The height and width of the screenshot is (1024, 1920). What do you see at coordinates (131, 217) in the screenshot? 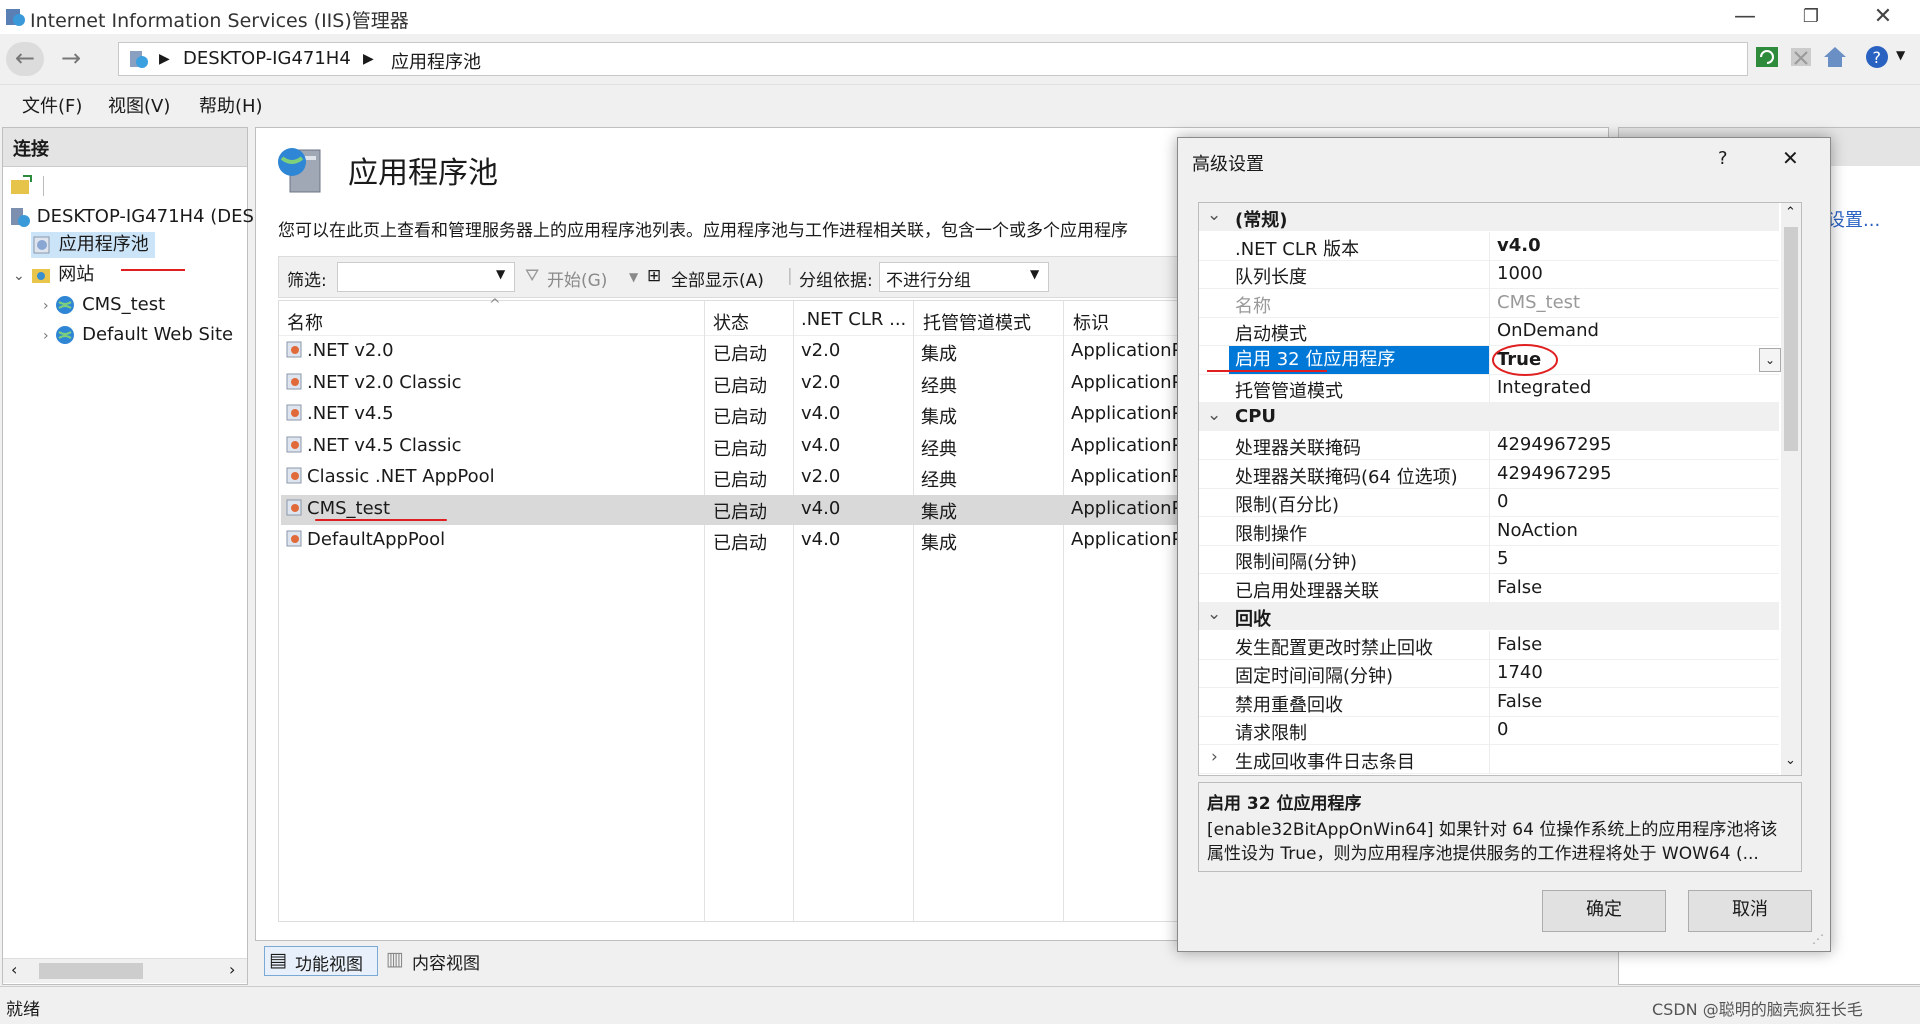
I see `tree-item-server: DESKTOP-IG471H4 (DES` at bounding box center [131, 217].